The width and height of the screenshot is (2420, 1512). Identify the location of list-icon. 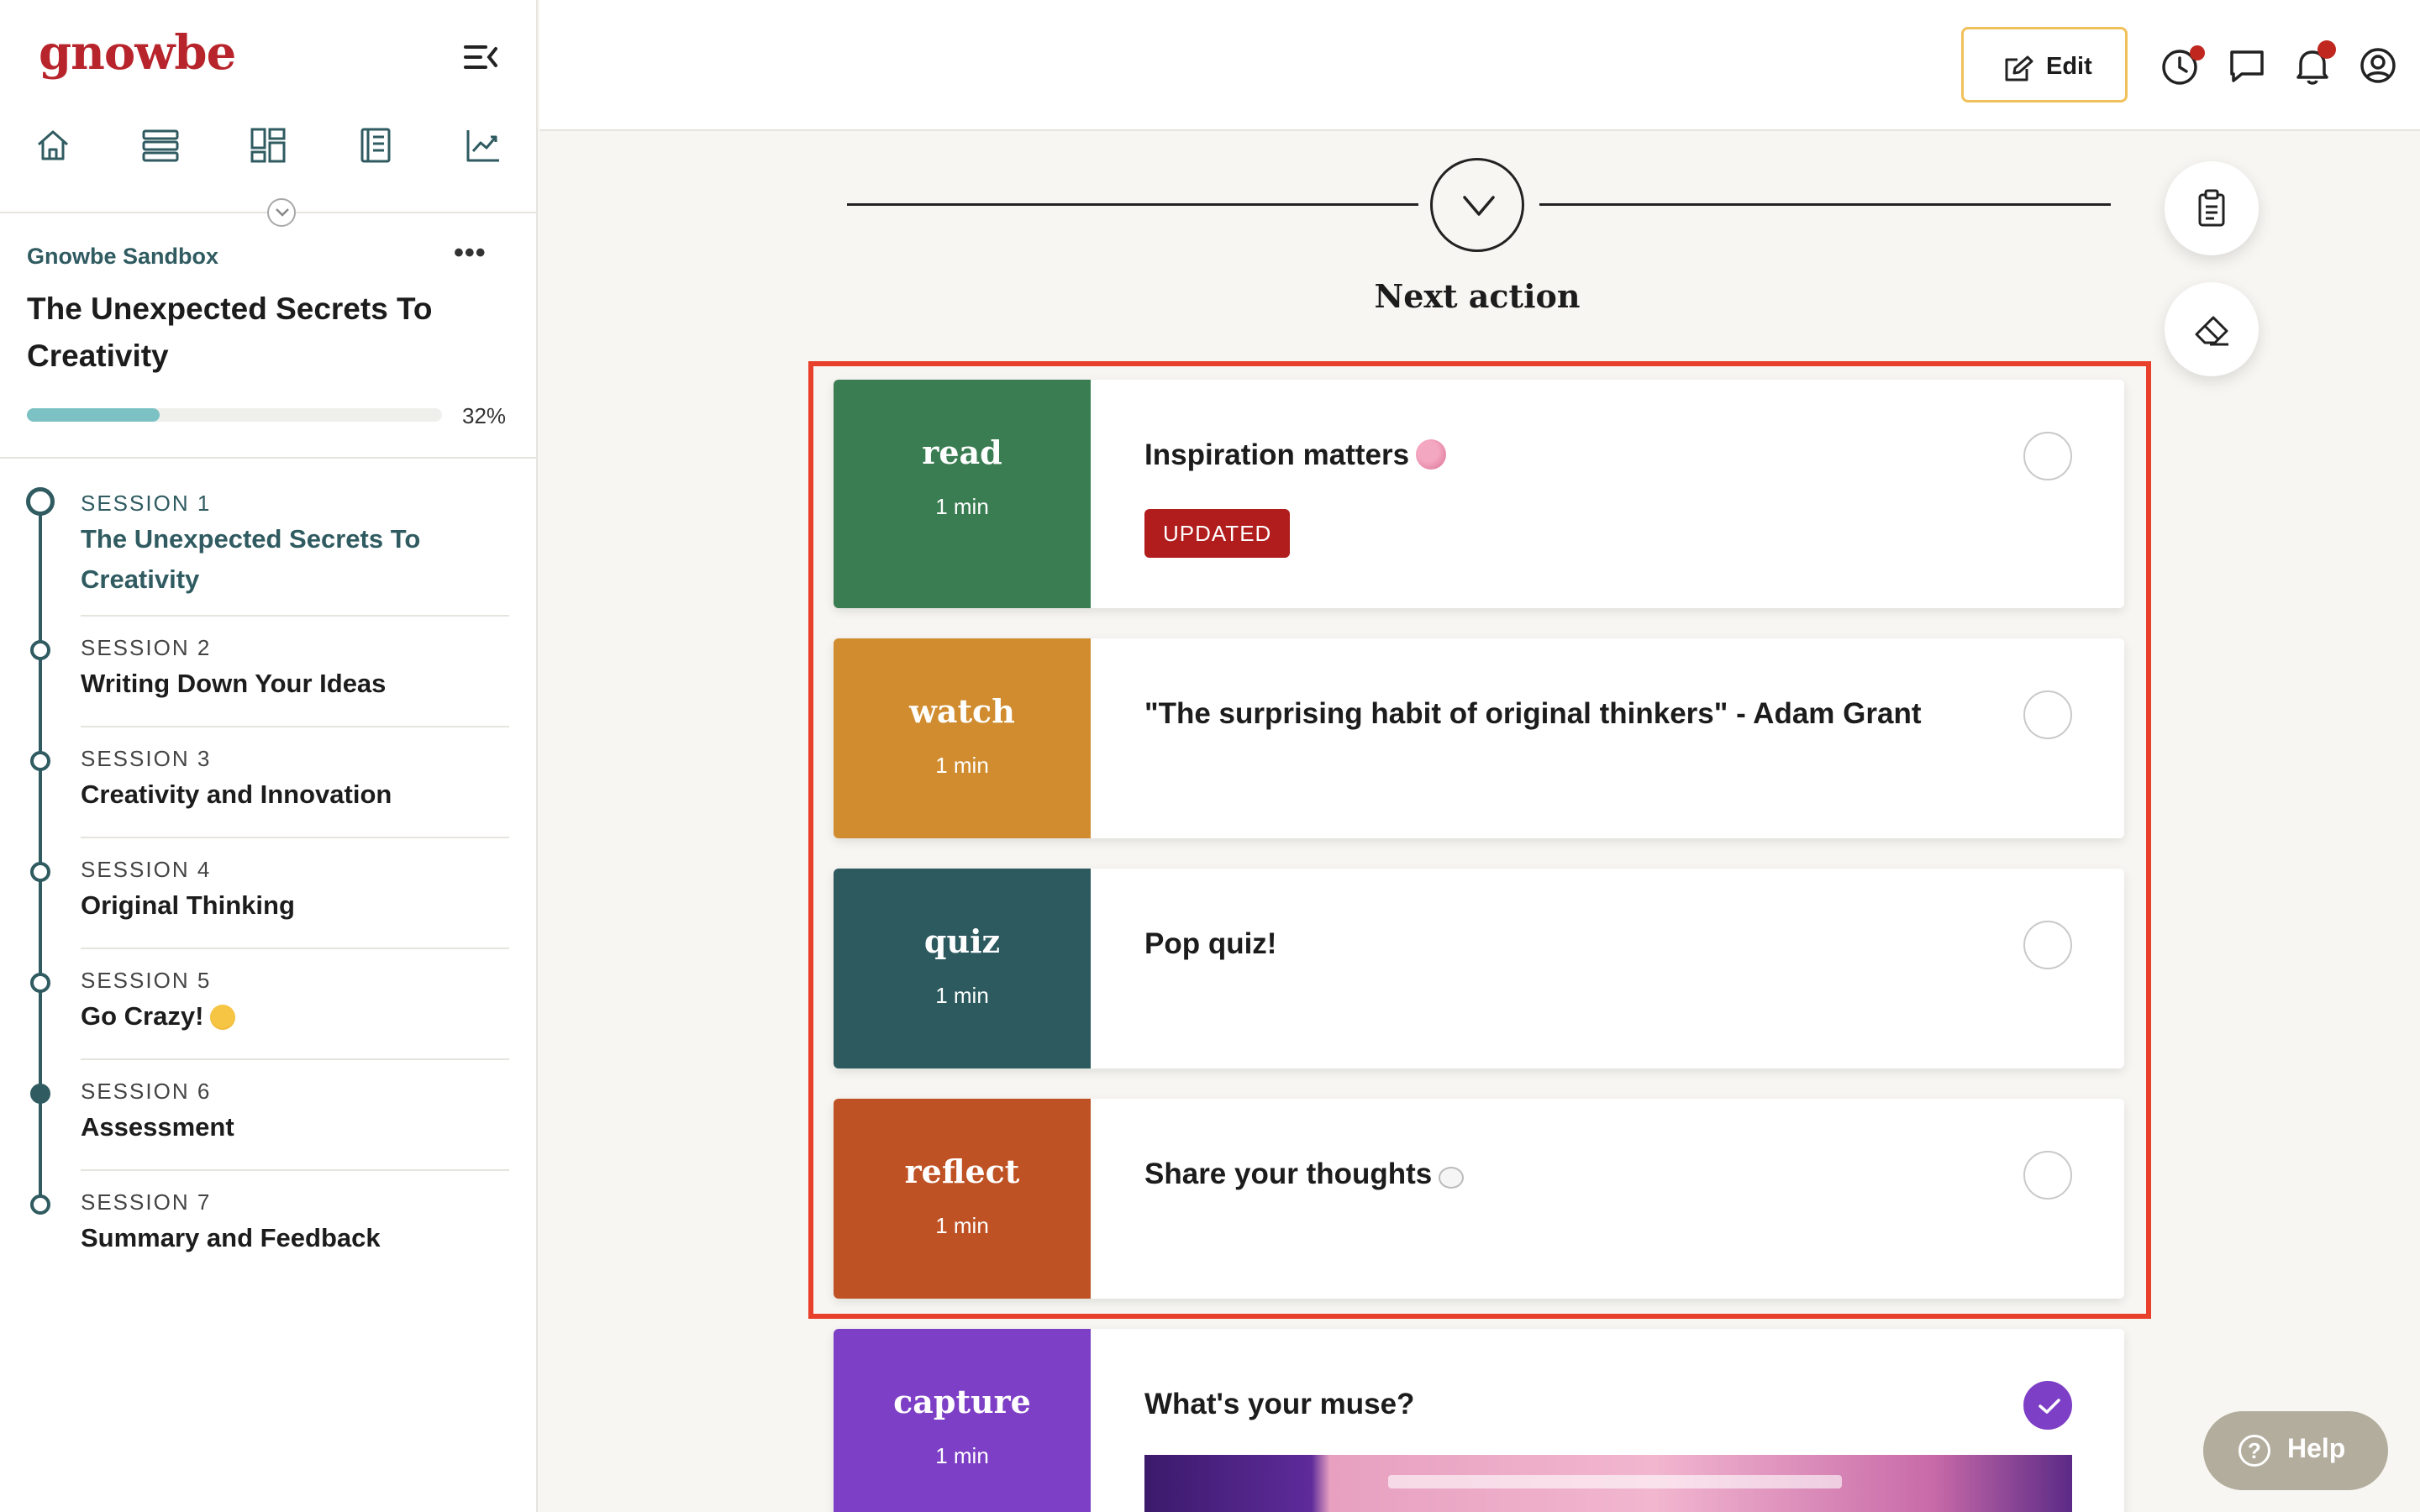
(161, 145).